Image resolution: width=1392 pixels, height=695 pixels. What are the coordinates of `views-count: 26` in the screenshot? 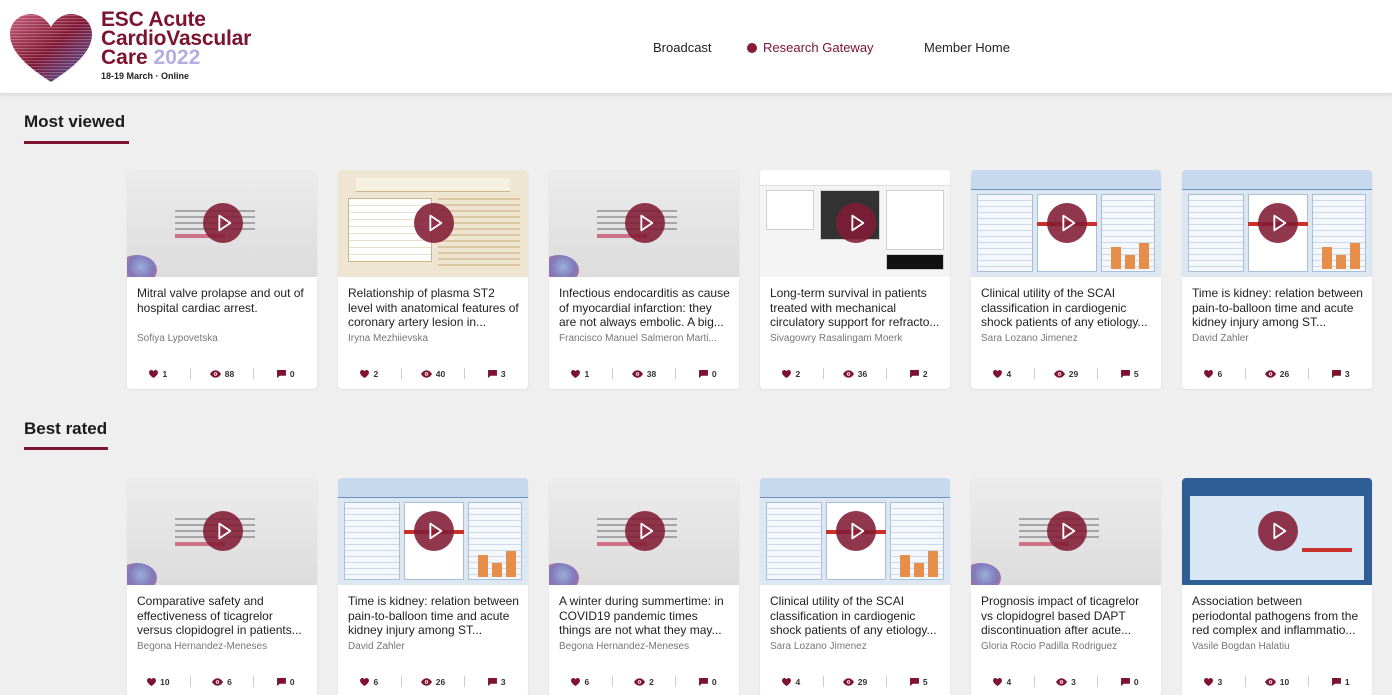 It's located at (1284, 373).